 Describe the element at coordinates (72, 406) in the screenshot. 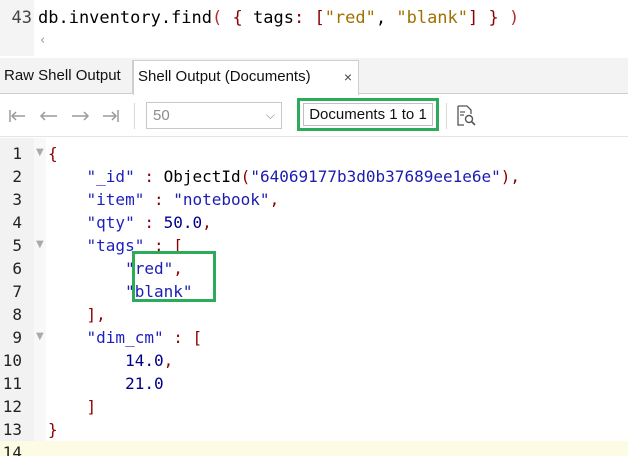

I see `line-code: ]` at that location.